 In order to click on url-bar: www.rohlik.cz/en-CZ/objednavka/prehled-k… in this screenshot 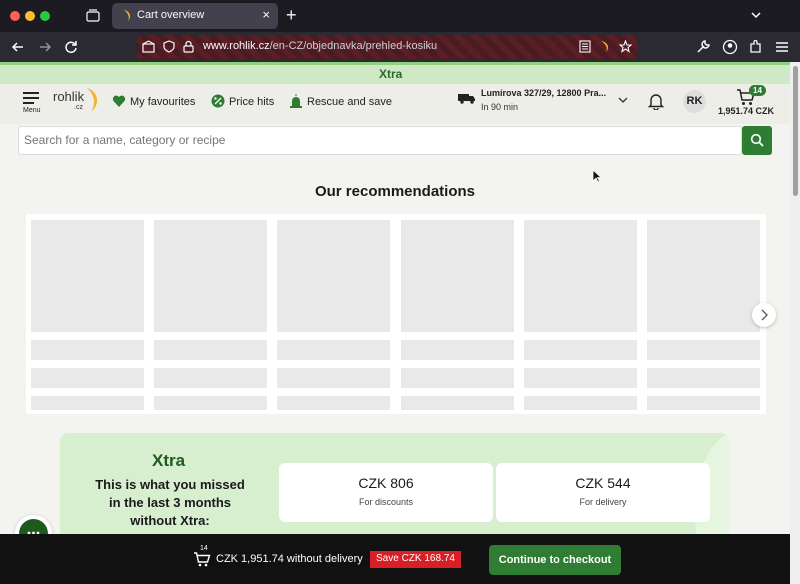, I will do `click(387, 47)`.